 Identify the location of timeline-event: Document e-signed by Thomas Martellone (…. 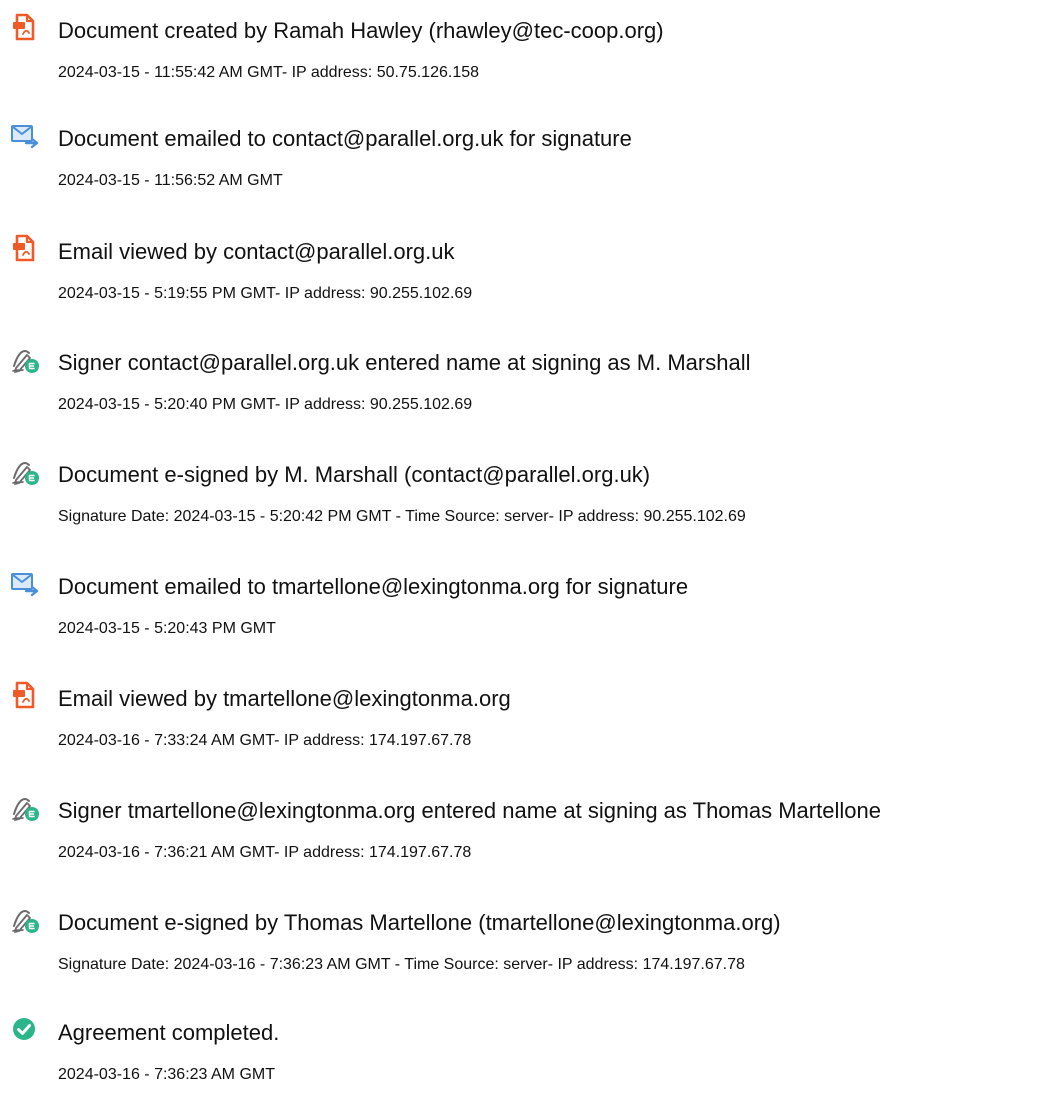
(527, 950).